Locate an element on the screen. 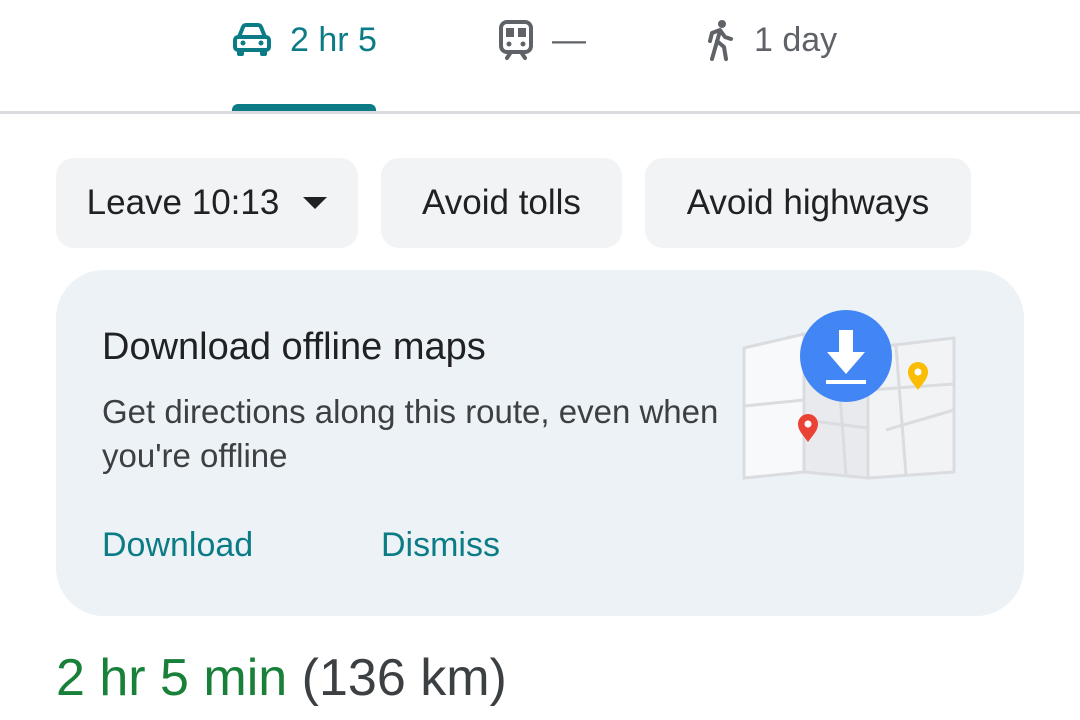  leave-time-dropdown: Leave 10:13 is located at coordinates (207, 203).